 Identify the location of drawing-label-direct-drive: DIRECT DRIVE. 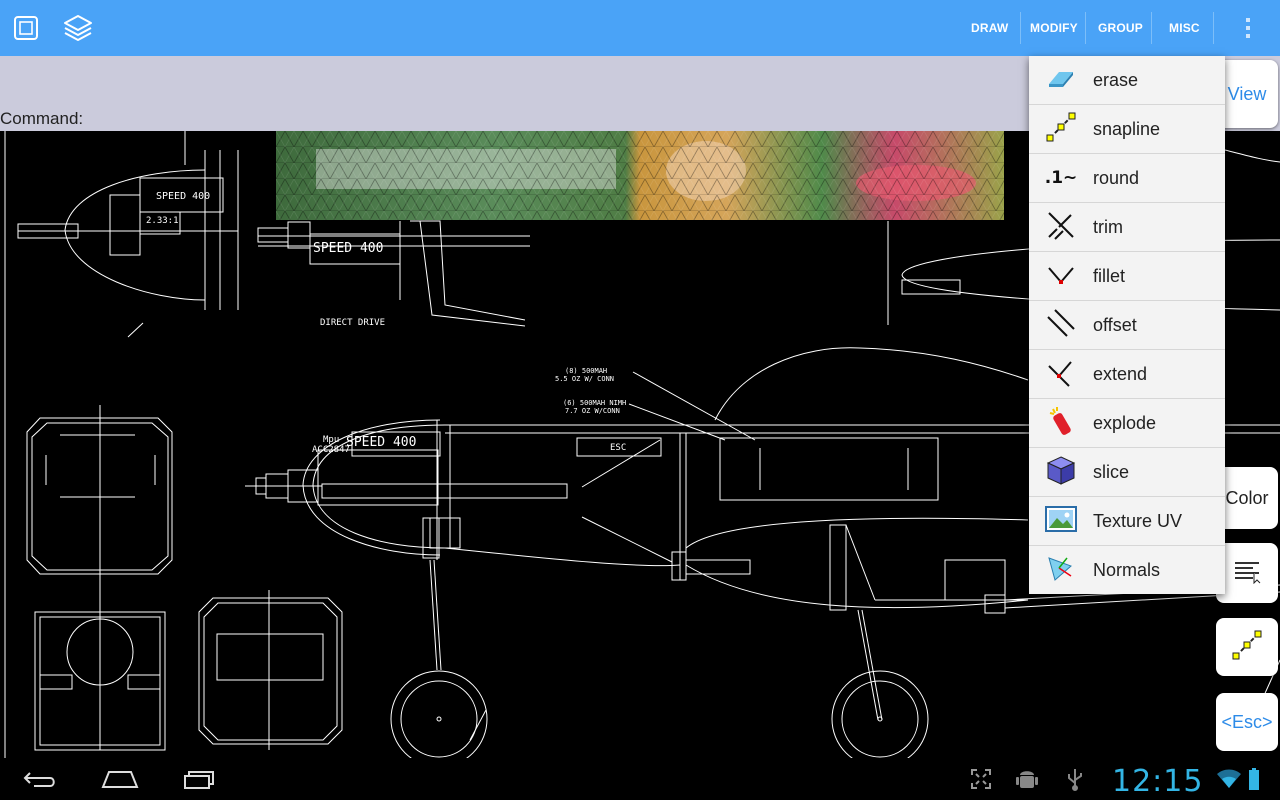
(352, 323).